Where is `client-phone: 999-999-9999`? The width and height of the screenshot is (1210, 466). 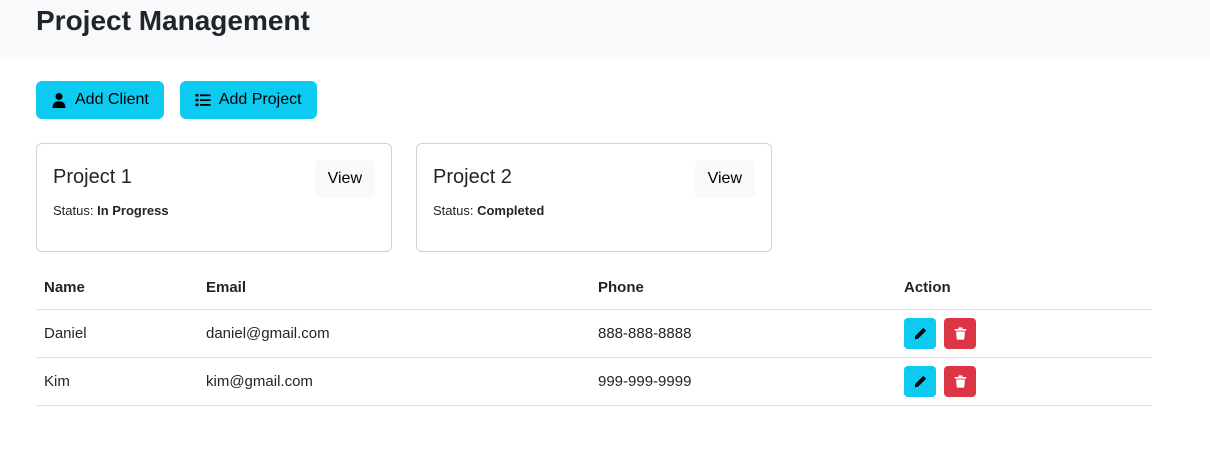
client-phone: 999-999-9999 is located at coordinates (743, 381).